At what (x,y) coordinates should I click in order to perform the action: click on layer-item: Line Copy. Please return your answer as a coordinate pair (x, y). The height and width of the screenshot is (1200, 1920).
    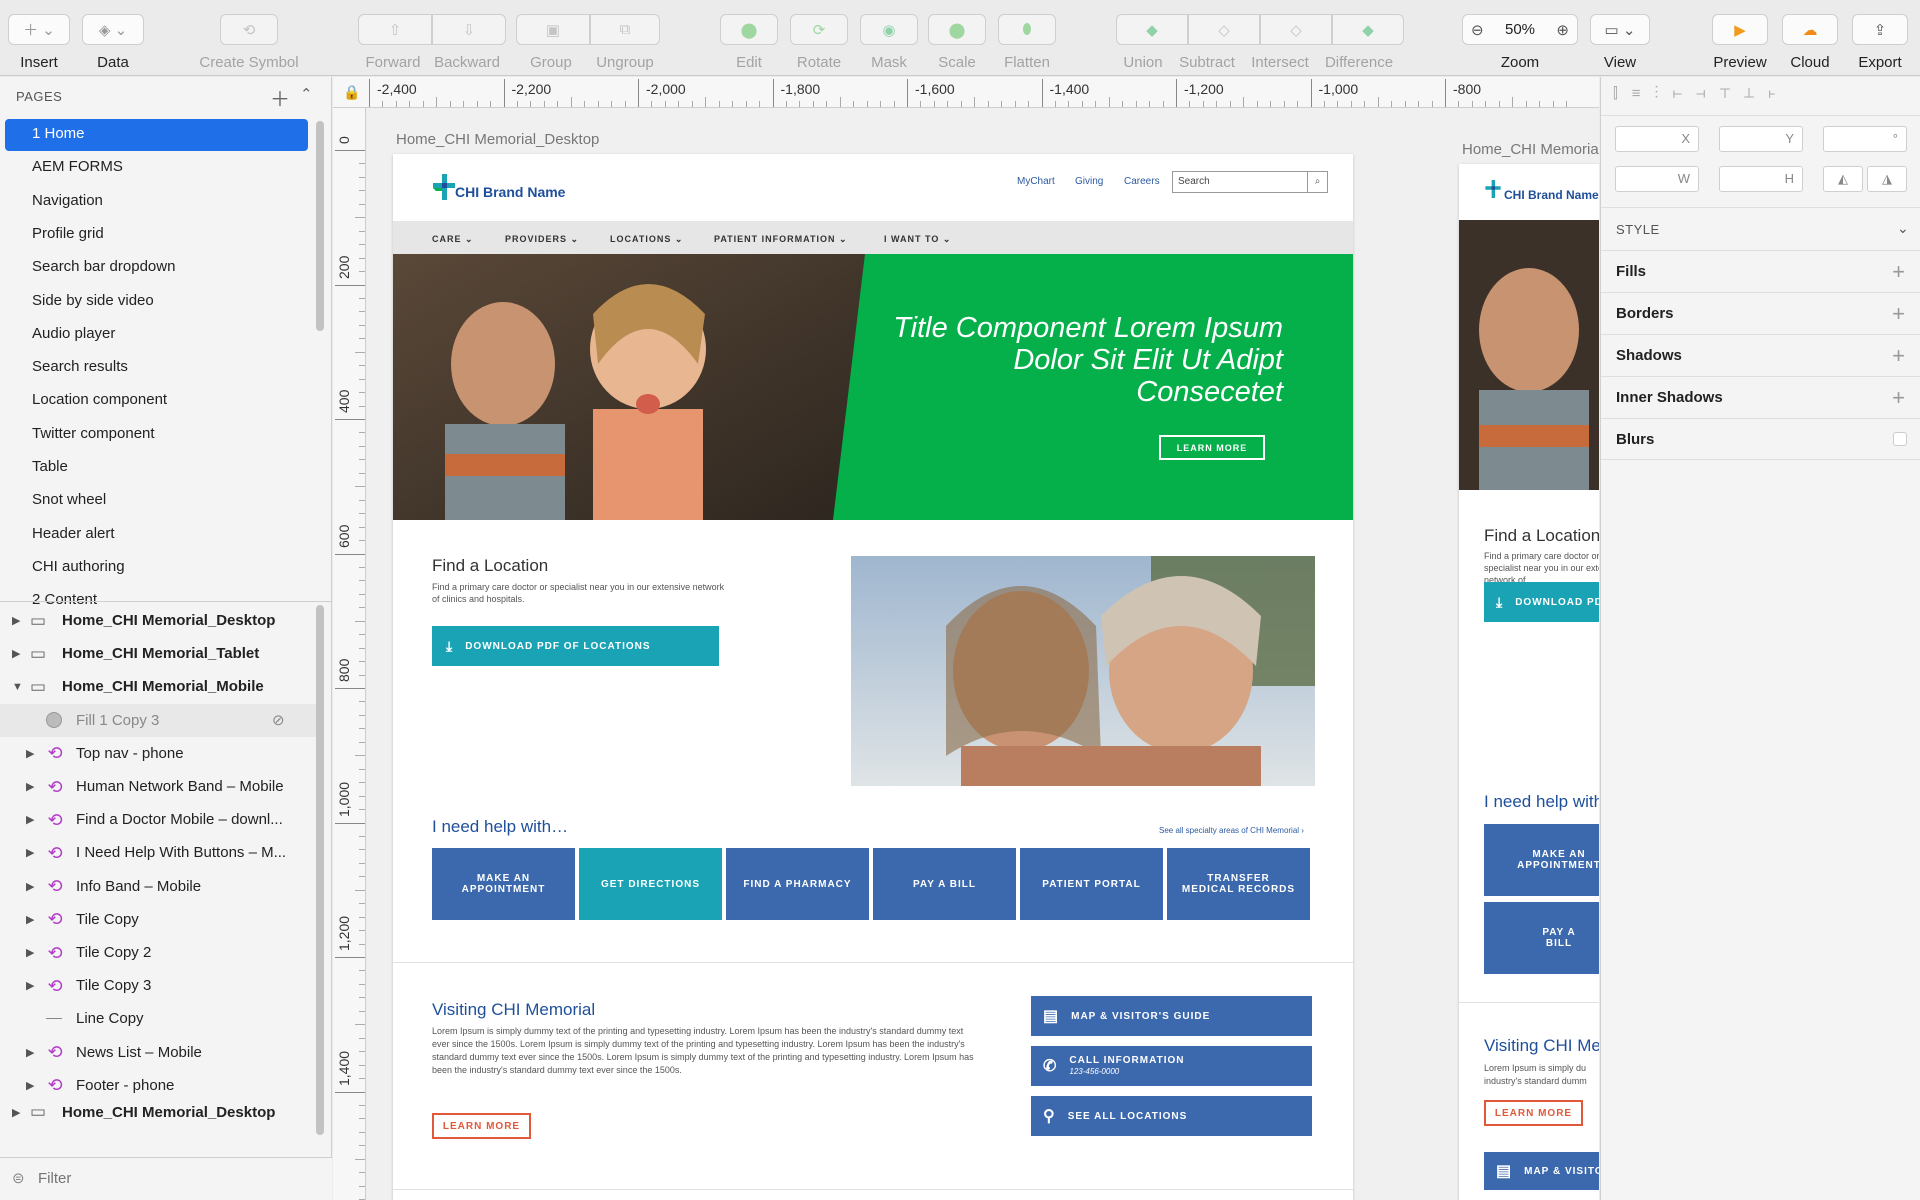
    Looking at the image, I should click on (159, 1018).